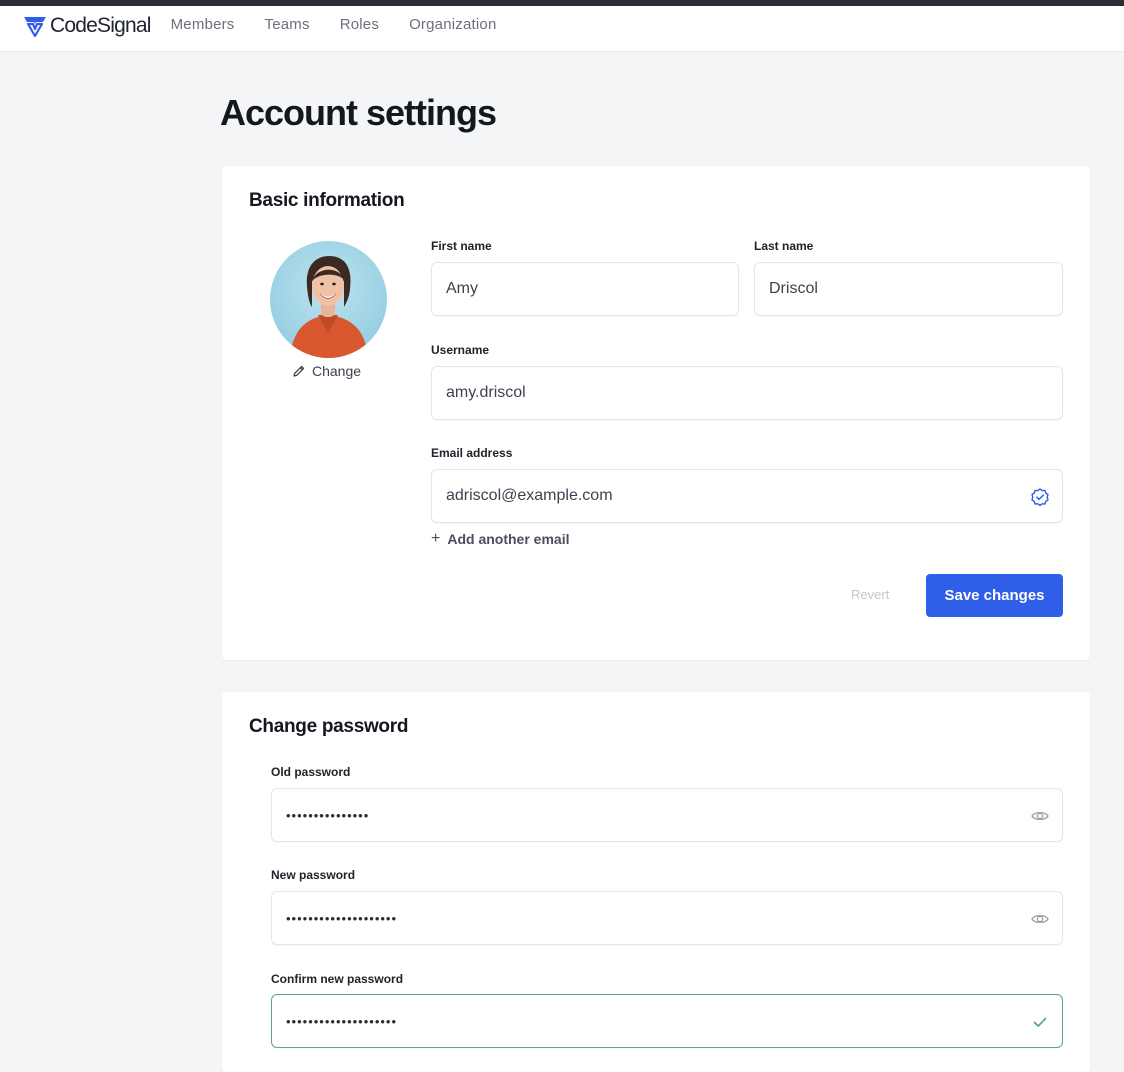 This screenshot has height=1072, width=1124. I want to click on change-password-title: Change password, so click(329, 726).